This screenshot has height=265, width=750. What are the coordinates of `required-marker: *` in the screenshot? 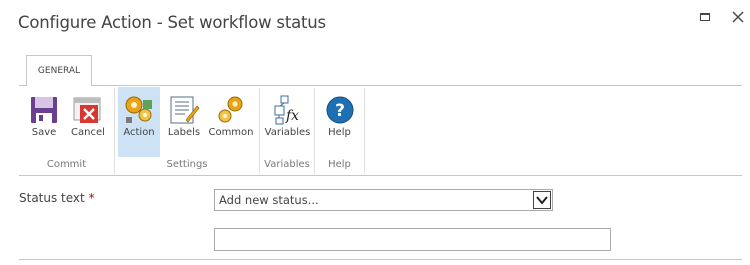 It's located at (91, 198).